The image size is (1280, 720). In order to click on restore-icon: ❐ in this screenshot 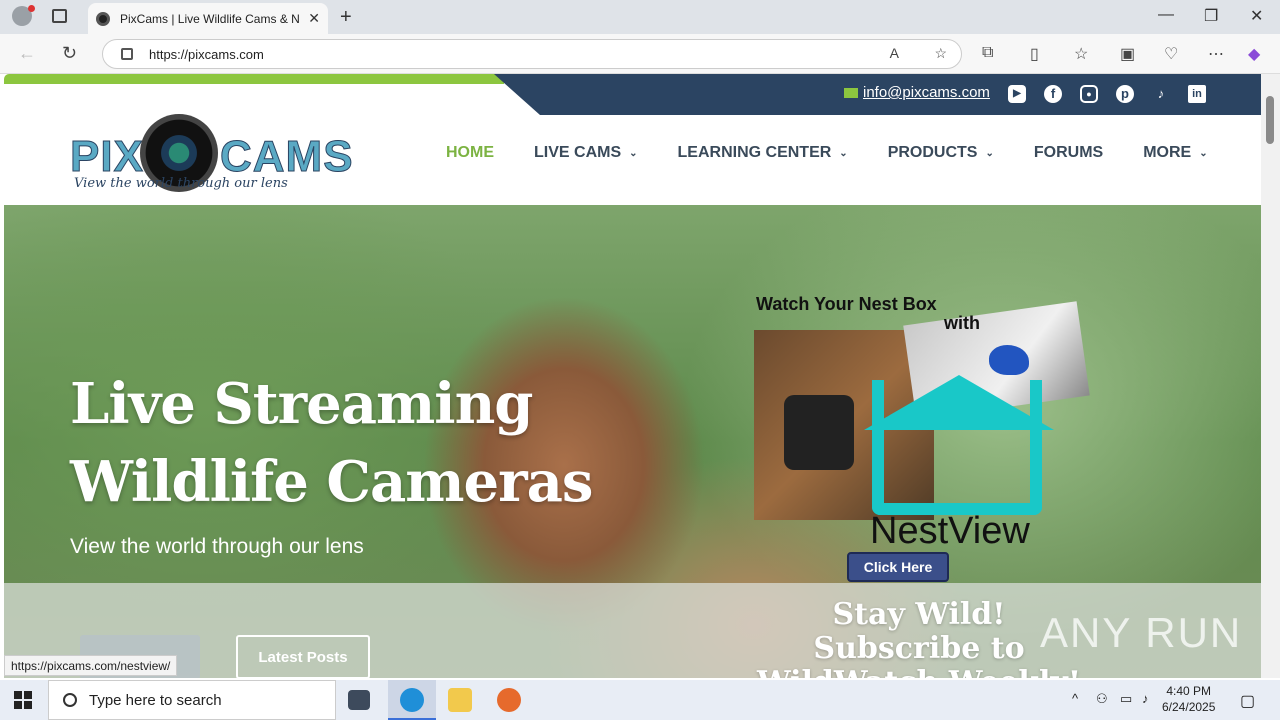, I will do `click(1211, 16)`.